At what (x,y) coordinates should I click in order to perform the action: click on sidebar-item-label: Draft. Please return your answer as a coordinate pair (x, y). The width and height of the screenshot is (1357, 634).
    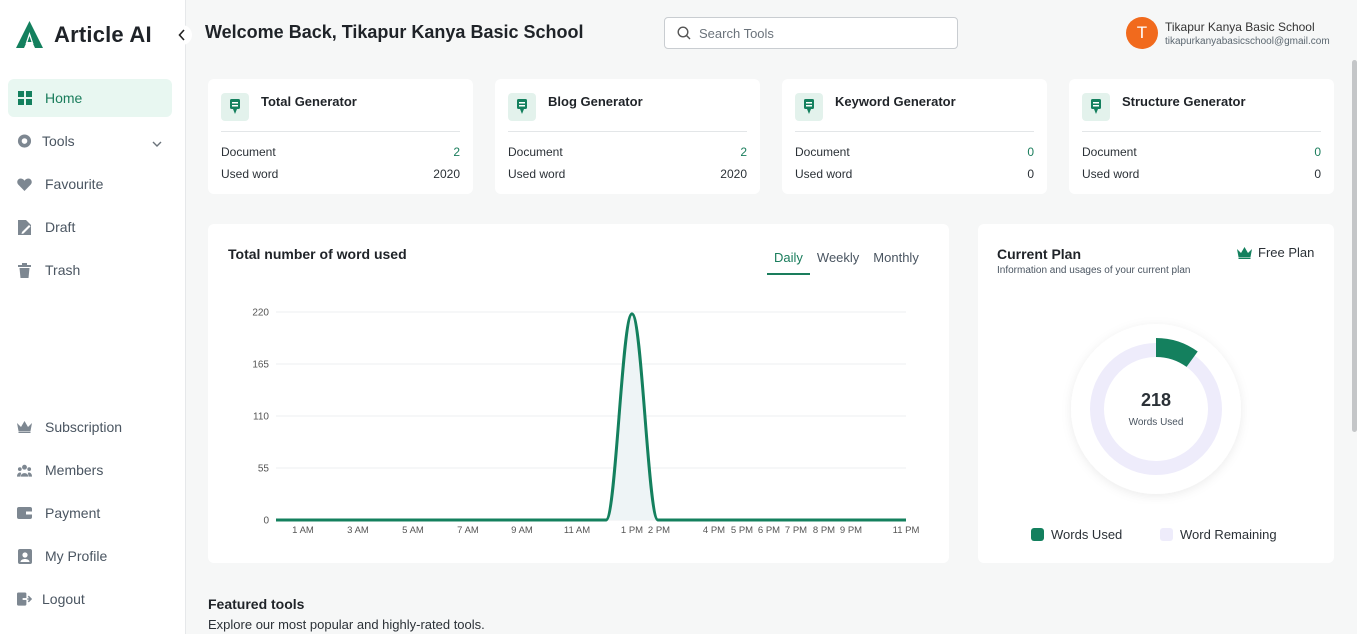
    Looking at the image, I should click on (60, 227).